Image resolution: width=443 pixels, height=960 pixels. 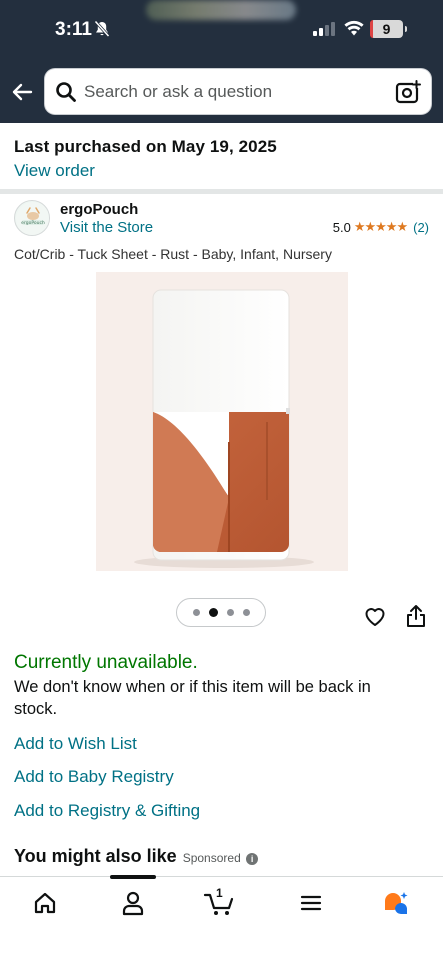 I want to click on account-icon, so click(x=133, y=903).